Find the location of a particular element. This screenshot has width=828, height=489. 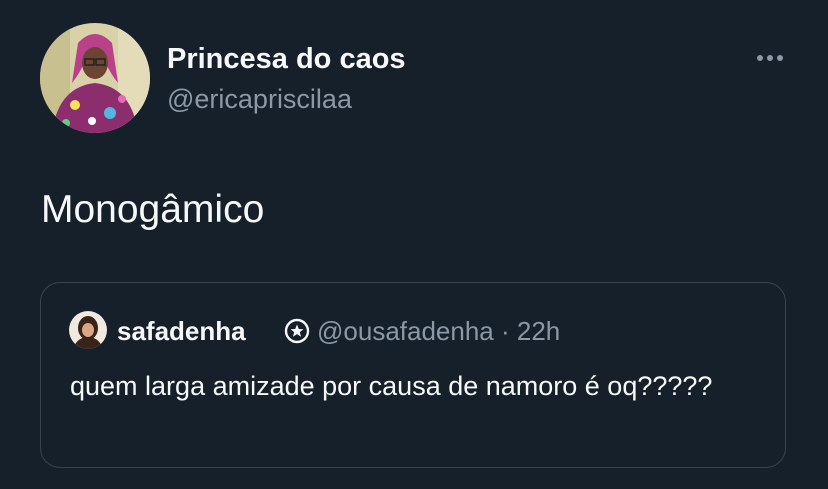

author-avatar-image is located at coordinates (95, 78).